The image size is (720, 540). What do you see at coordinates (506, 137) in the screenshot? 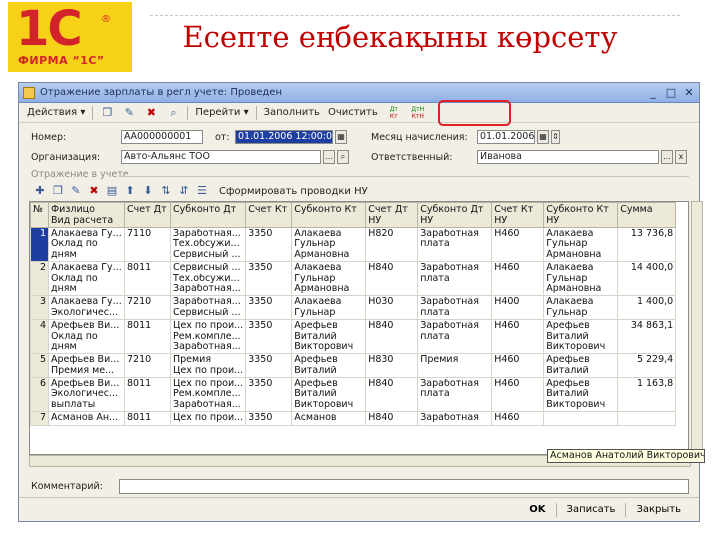
I see `month-field: 01.01.2006` at bounding box center [506, 137].